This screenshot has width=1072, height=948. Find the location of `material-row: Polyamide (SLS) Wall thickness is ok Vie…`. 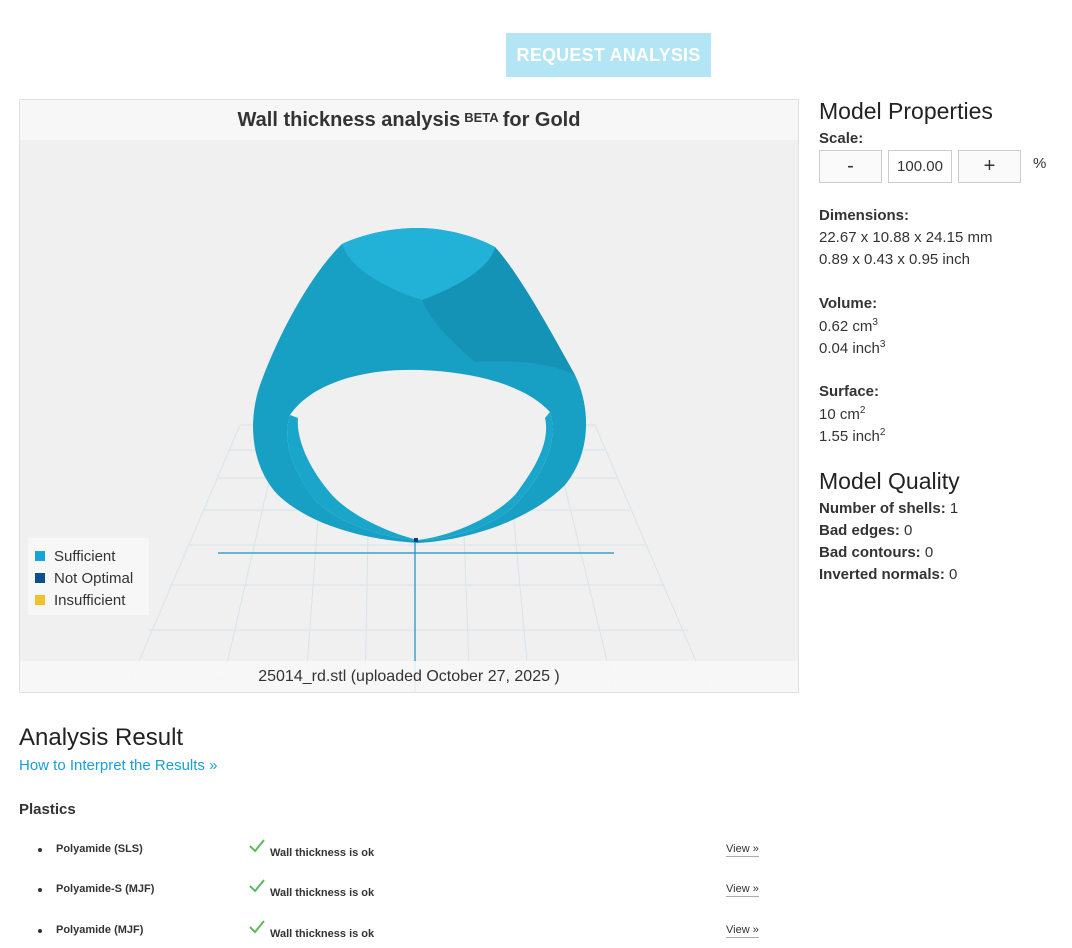

material-row: Polyamide (SLS) Wall thickness is ok Vie… is located at coordinates (403, 853).